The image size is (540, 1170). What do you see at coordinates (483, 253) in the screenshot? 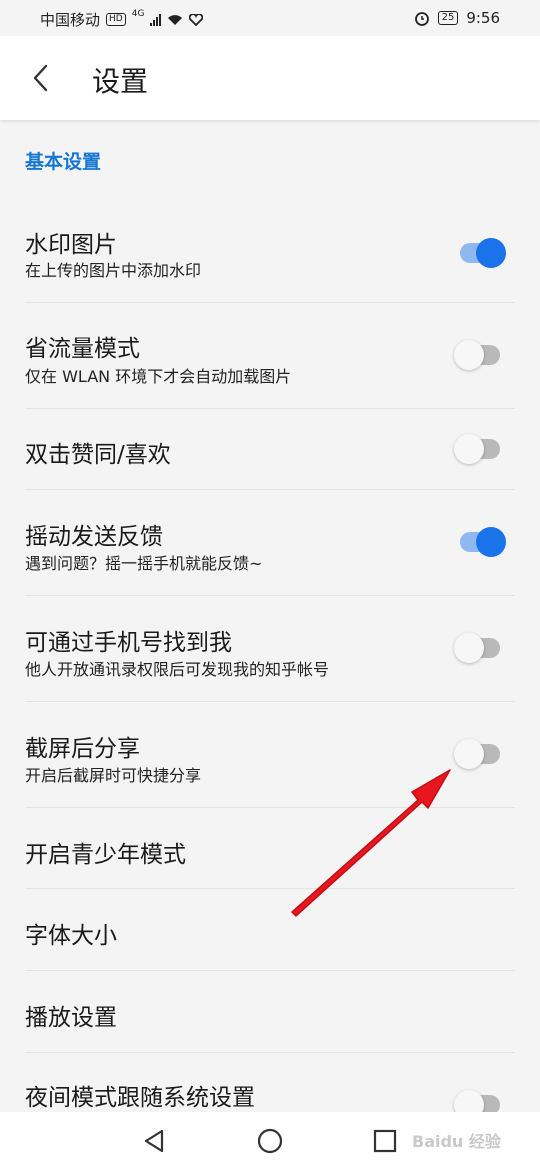
I see `watermark-toggle` at bounding box center [483, 253].